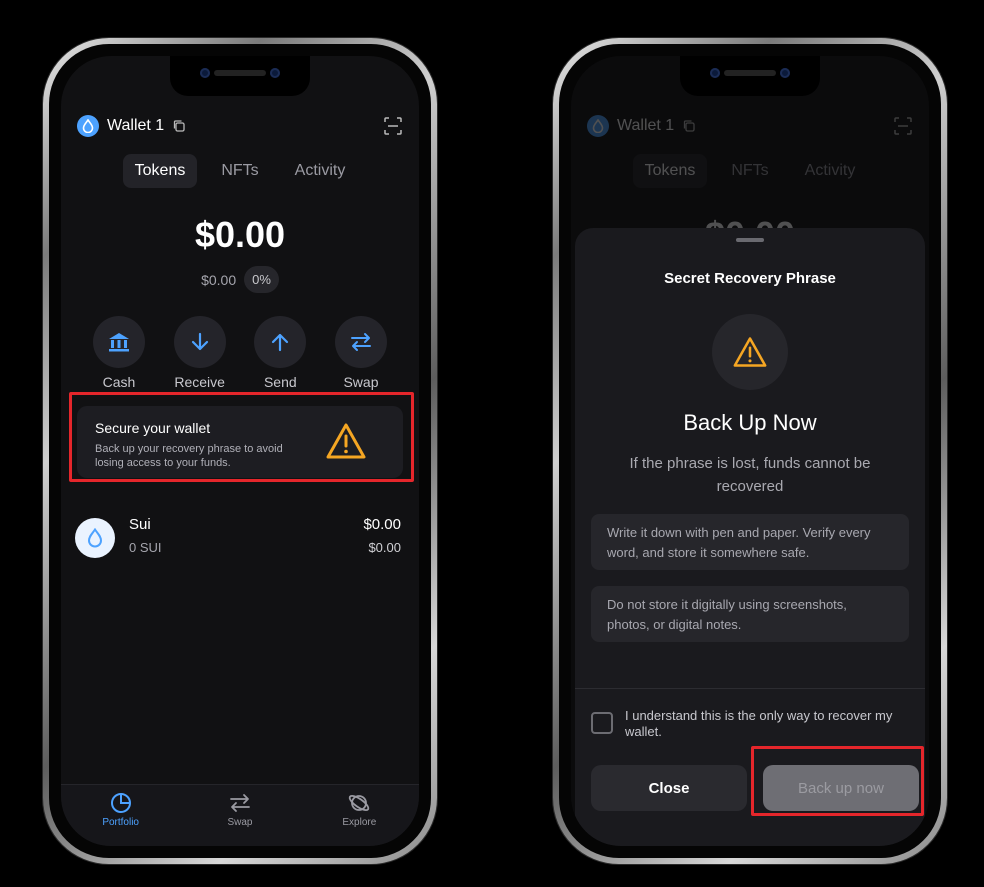 Image resolution: width=984 pixels, height=887 pixels. I want to click on arrow-down-icon, so click(199, 341).